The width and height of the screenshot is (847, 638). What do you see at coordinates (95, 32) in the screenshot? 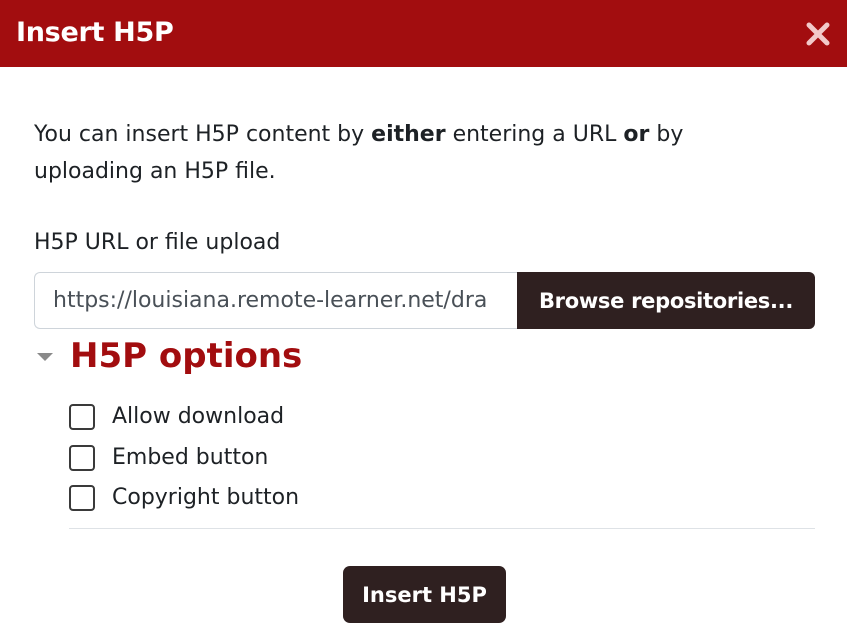
I see `dialog-title: Insert H5P` at bounding box center [95, 32].